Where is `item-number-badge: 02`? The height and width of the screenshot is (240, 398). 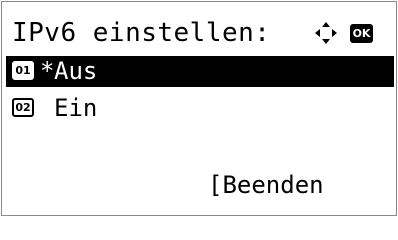
item-number-badge: 02 is located at coordinates (23, 107).